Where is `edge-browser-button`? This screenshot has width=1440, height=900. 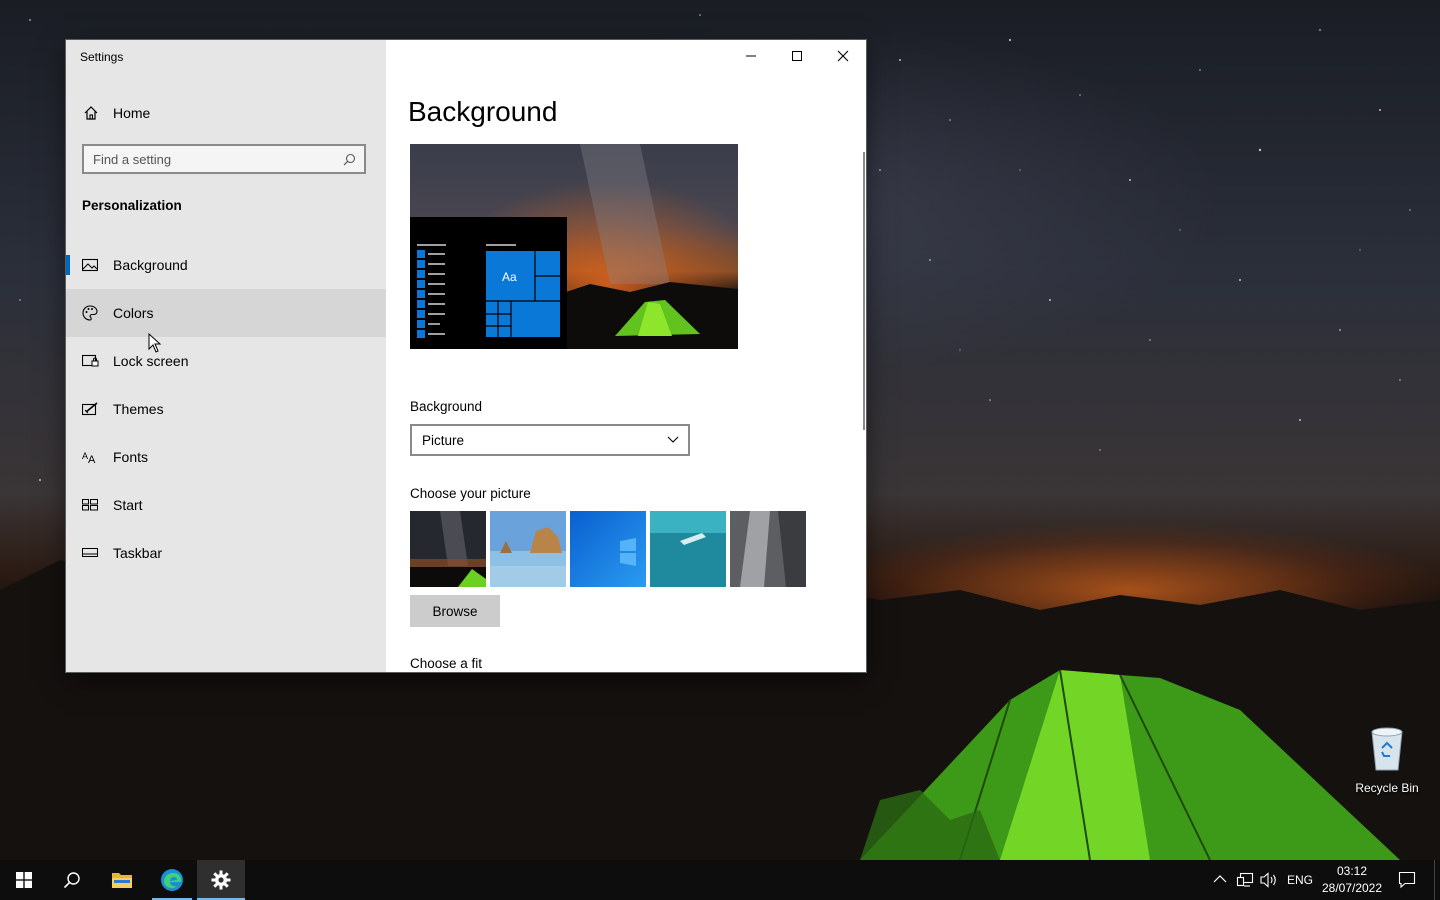 edge-browser-button is located at coordinates (172, 880).